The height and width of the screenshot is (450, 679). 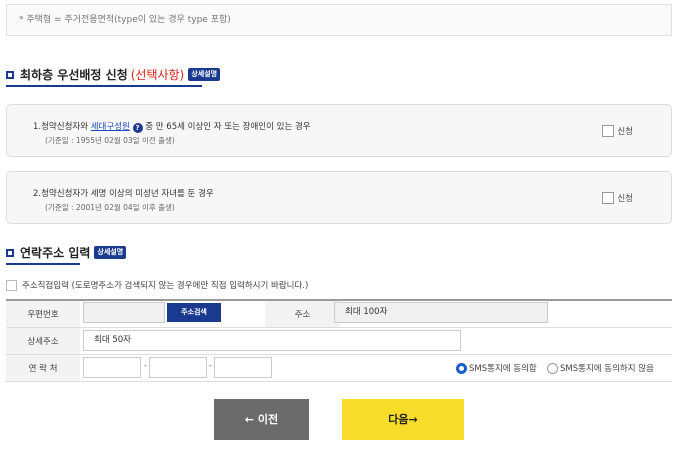 What do you see at coordinates (123, 194) in the screenshot?
I see `option-2-text: 2.청약신청자가 세명 이상의 미성년 자녀를 둔 경우` at bounding box center [123, 194].